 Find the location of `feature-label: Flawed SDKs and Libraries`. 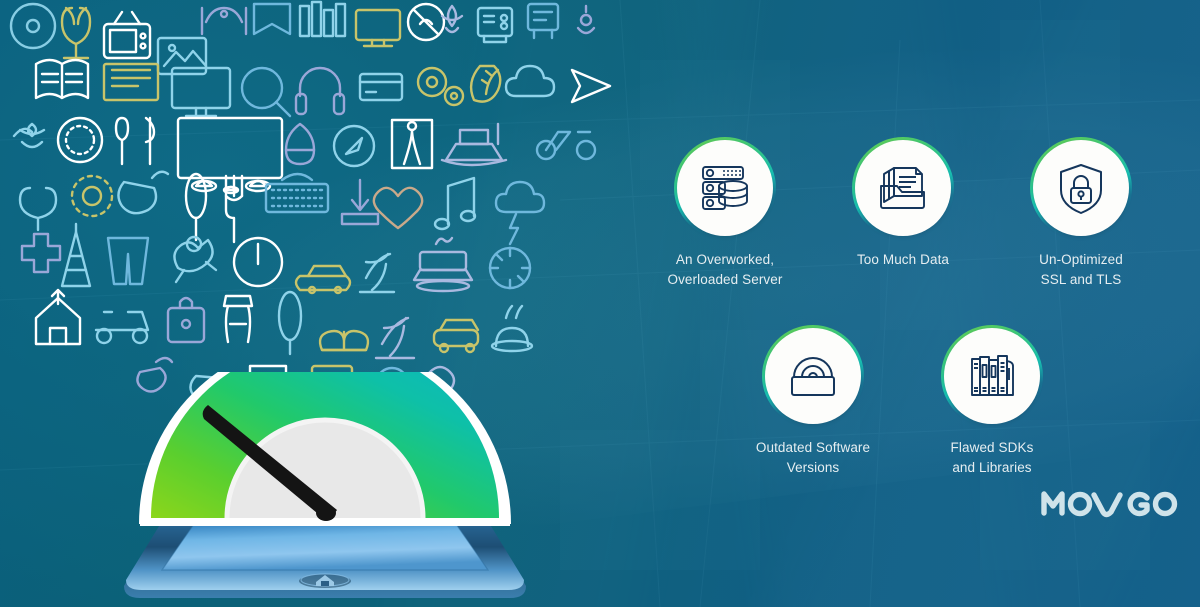

feature-label: Flawed SDKs and Libraries is located at coordinates (992, 457).